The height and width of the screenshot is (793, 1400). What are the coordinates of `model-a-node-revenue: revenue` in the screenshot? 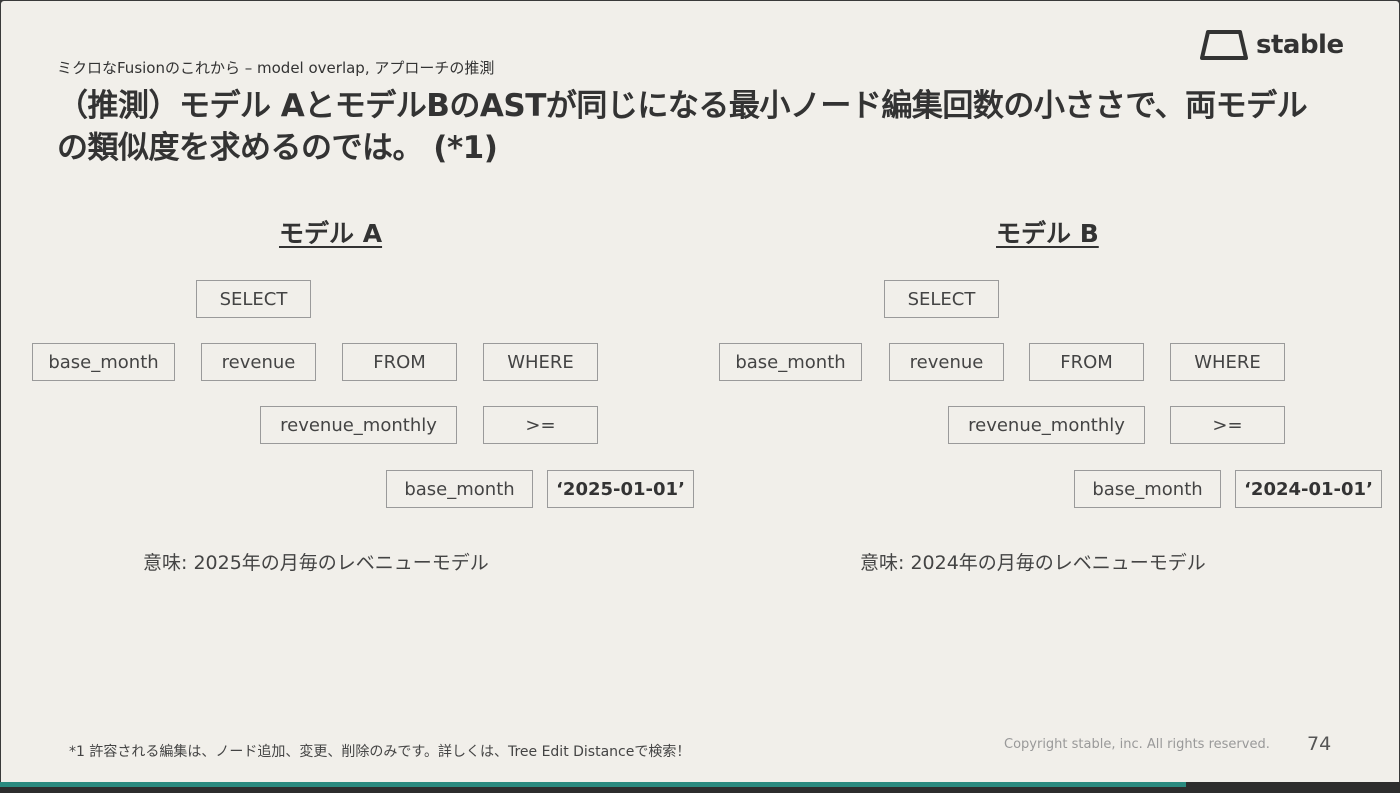 It's located at (258, 362).